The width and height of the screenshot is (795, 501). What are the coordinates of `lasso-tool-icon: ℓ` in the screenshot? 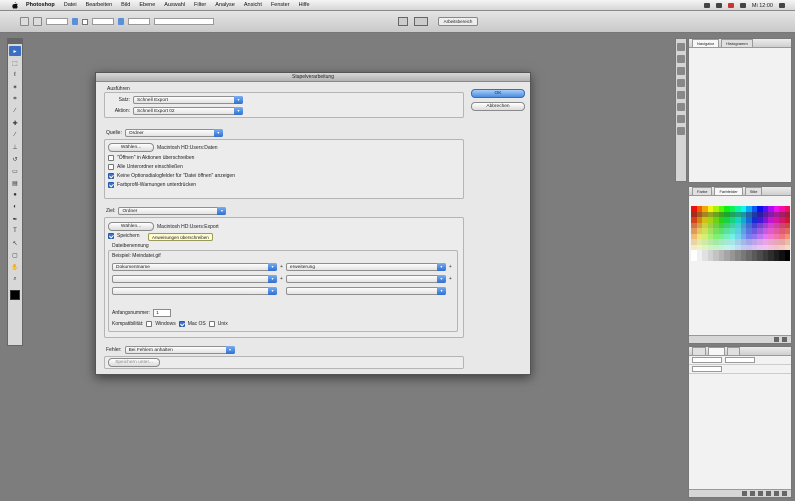 It's located at (15, 75).